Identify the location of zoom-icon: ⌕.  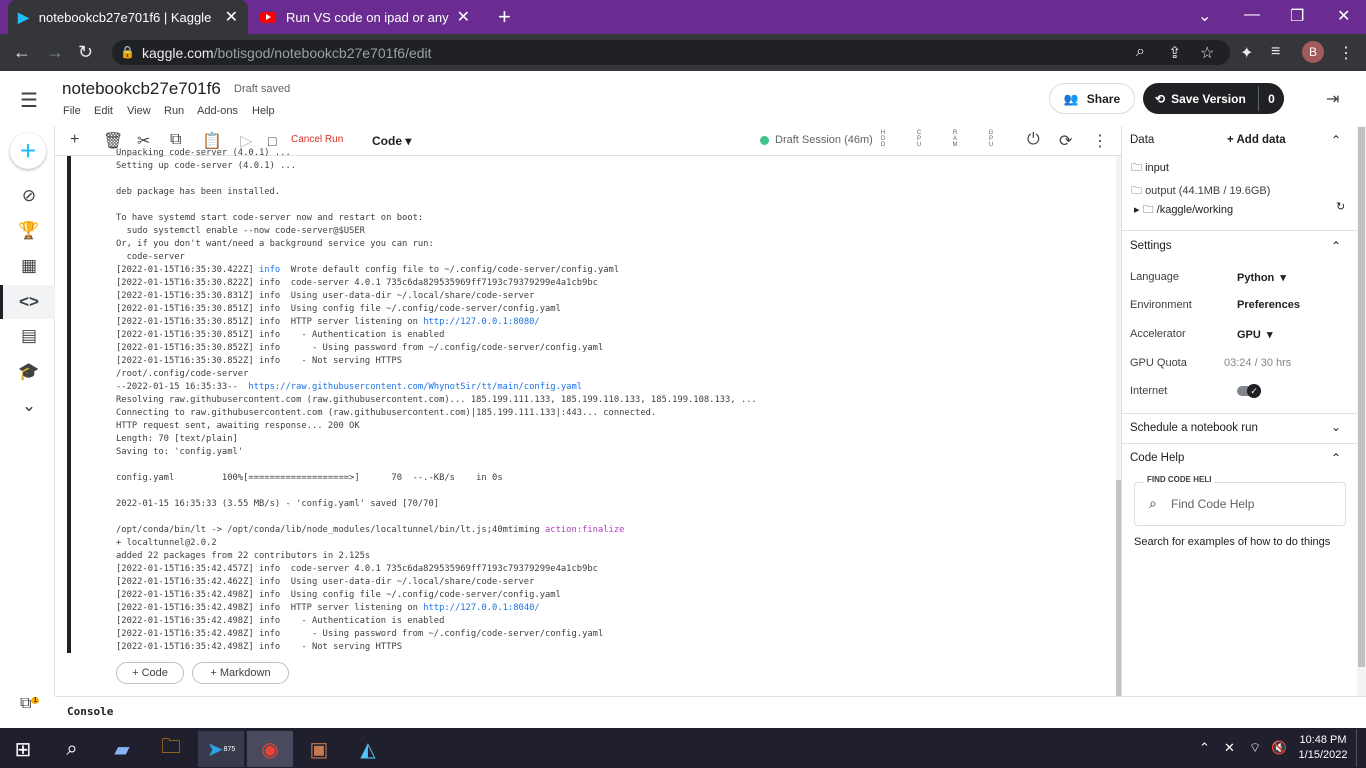
(1140, 52).